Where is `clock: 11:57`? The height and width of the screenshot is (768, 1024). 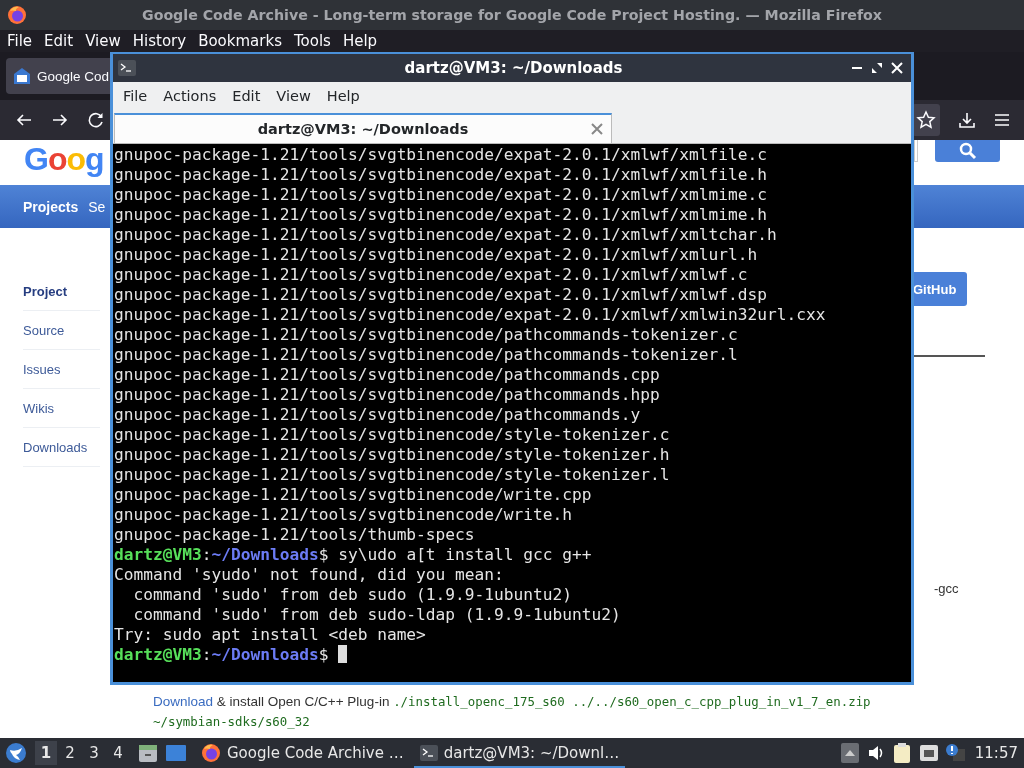
clock: 11:57 is located at coordinates (996, 753).